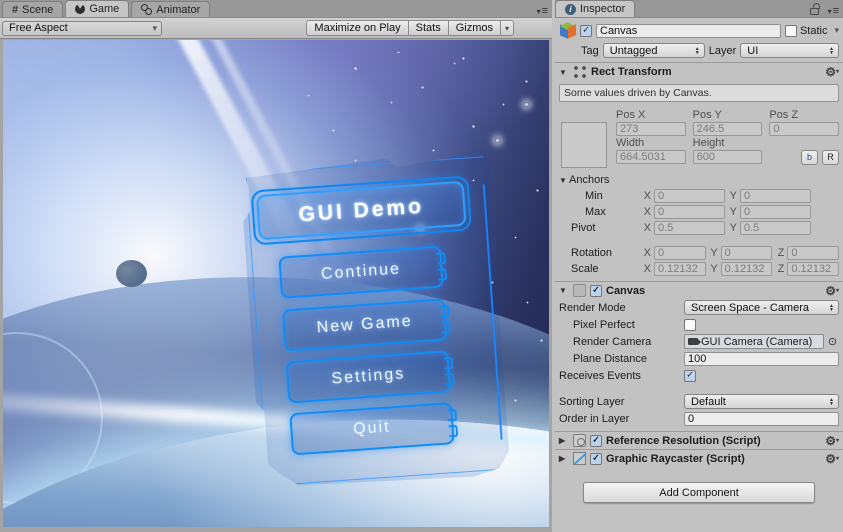 Image resolution: width=843 pixels, height=532 pixels. What do you see at coordinates (97, 8) in the screenshot?
I see `tab-game: Game` at bounding box center [97, 8].